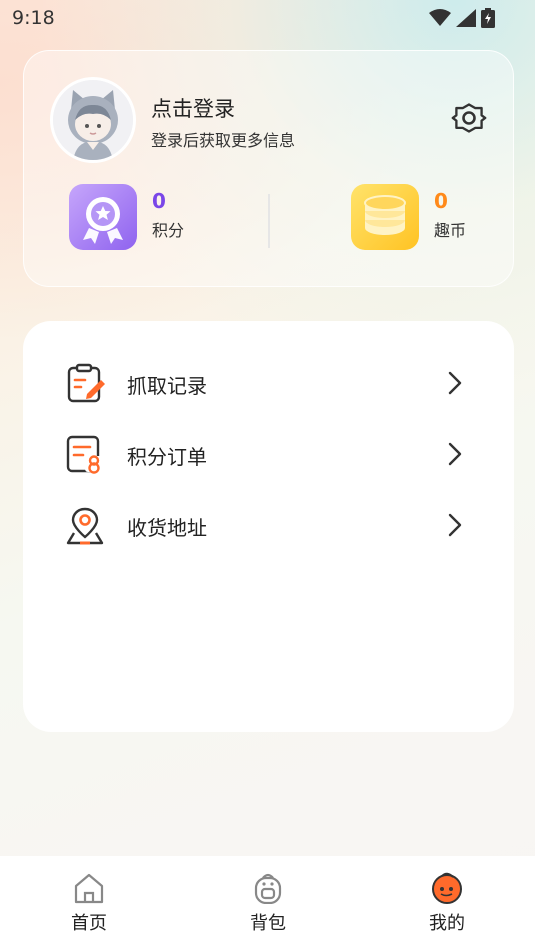 The image size is (535, 951). I want to click on profile-face-icon, so click(447, 888).